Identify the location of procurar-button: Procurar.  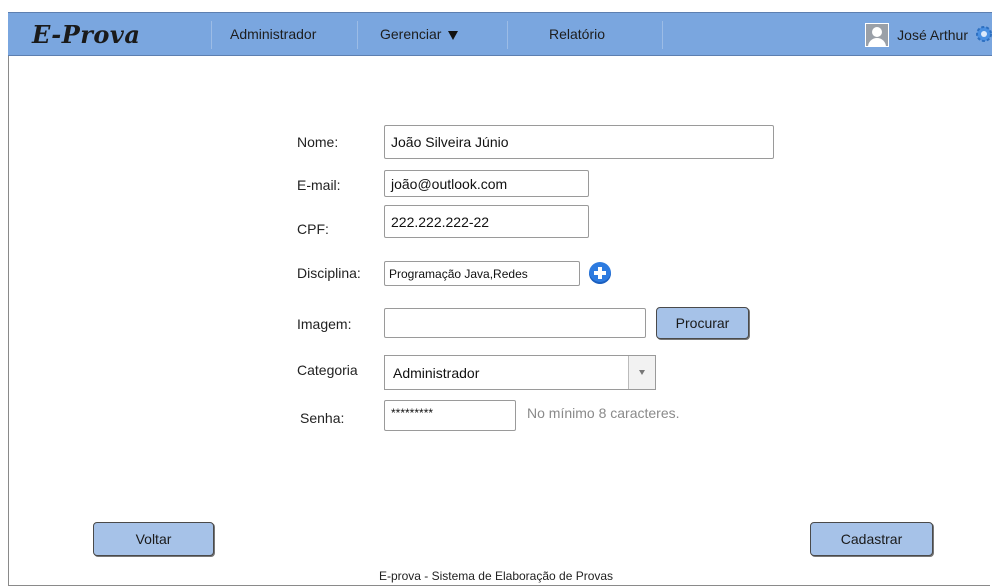
(702, 323).